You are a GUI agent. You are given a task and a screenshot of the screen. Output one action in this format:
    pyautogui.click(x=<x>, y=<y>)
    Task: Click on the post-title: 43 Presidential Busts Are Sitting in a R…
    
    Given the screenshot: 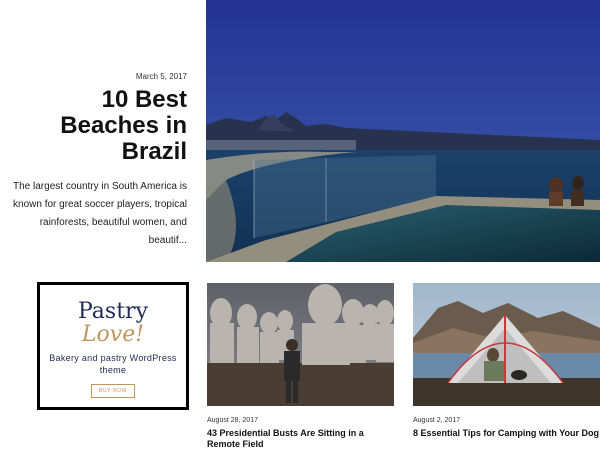 What is the action you would take?
    pyautogui.click(x=300, y=439)
    